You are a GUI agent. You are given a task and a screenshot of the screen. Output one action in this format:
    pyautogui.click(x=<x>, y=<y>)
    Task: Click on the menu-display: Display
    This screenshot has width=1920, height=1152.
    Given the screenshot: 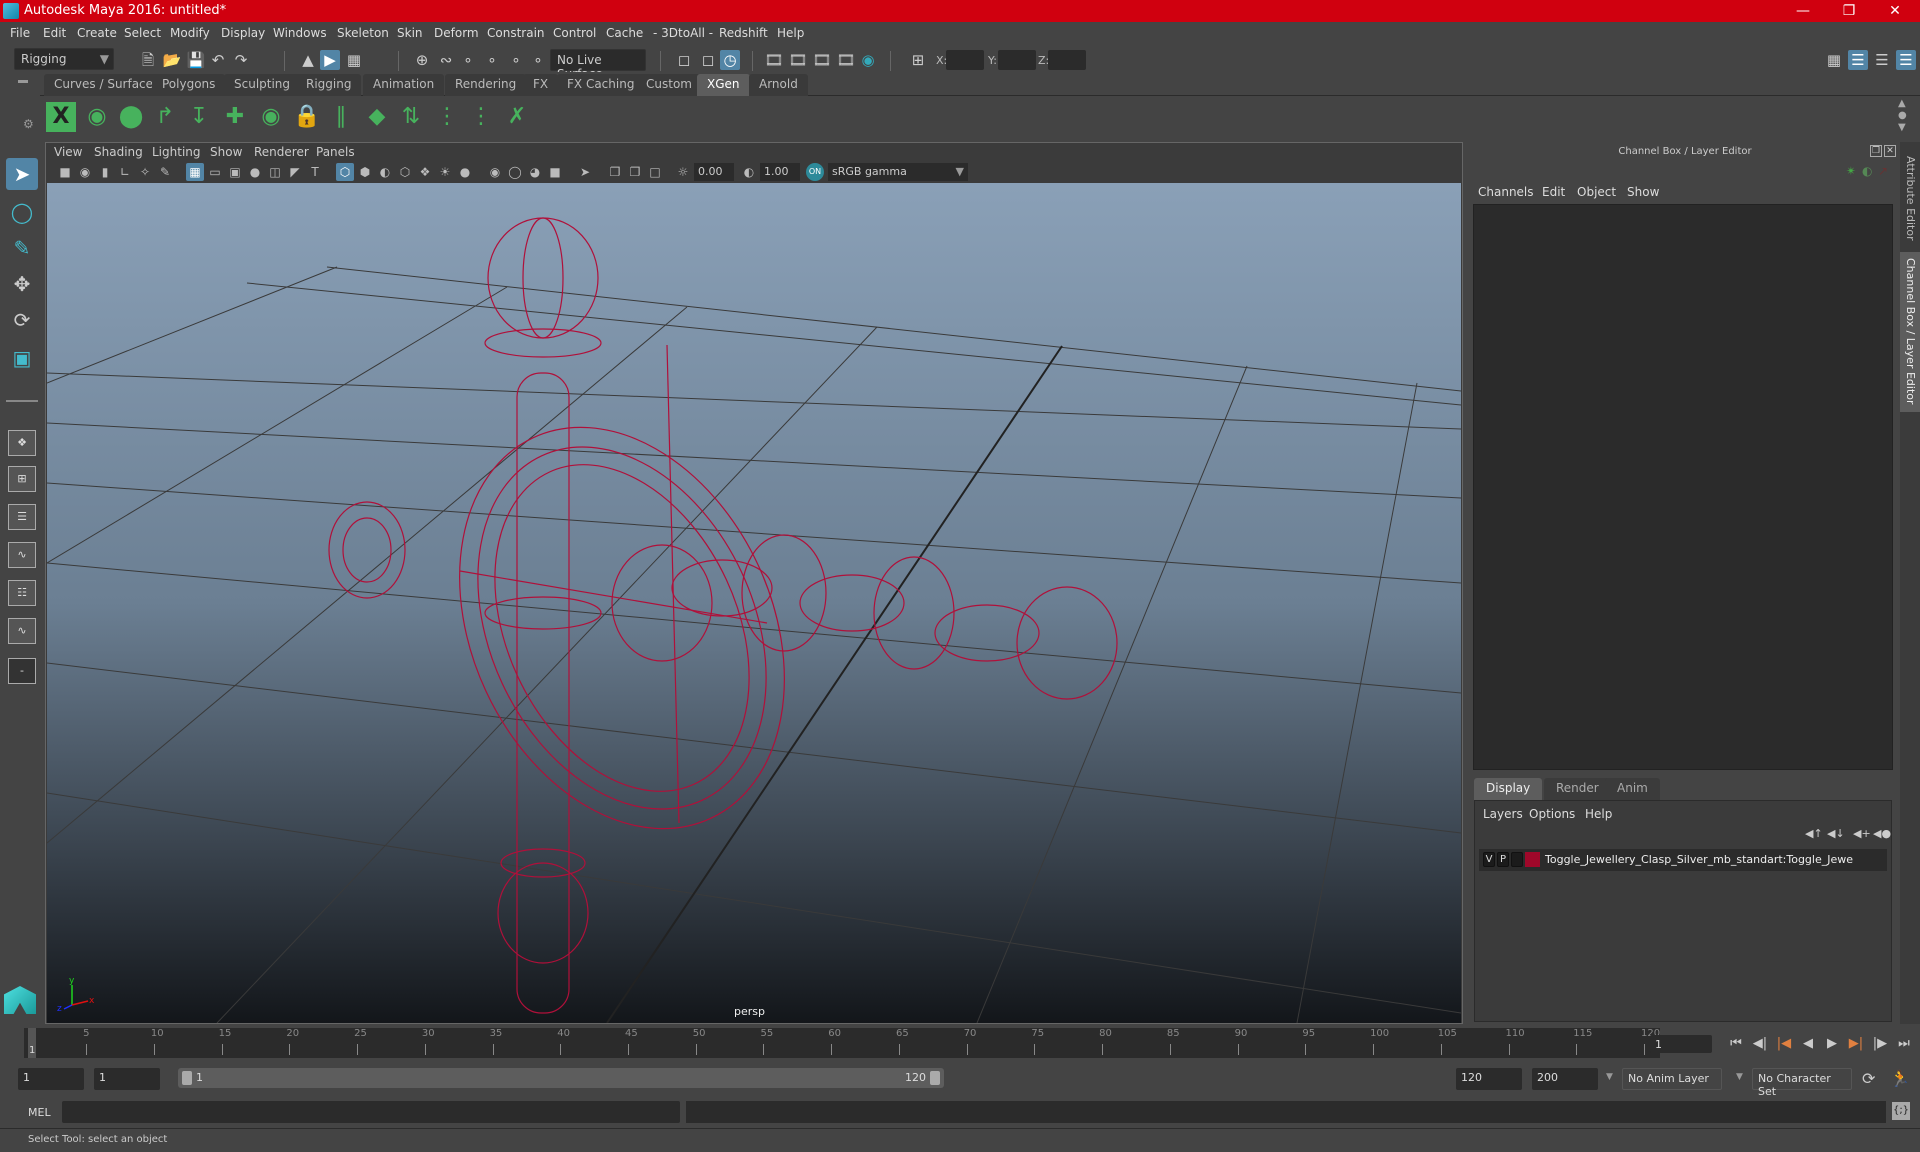 What is the action you would take?
    pyautogui.click(x=243, y=33)
    